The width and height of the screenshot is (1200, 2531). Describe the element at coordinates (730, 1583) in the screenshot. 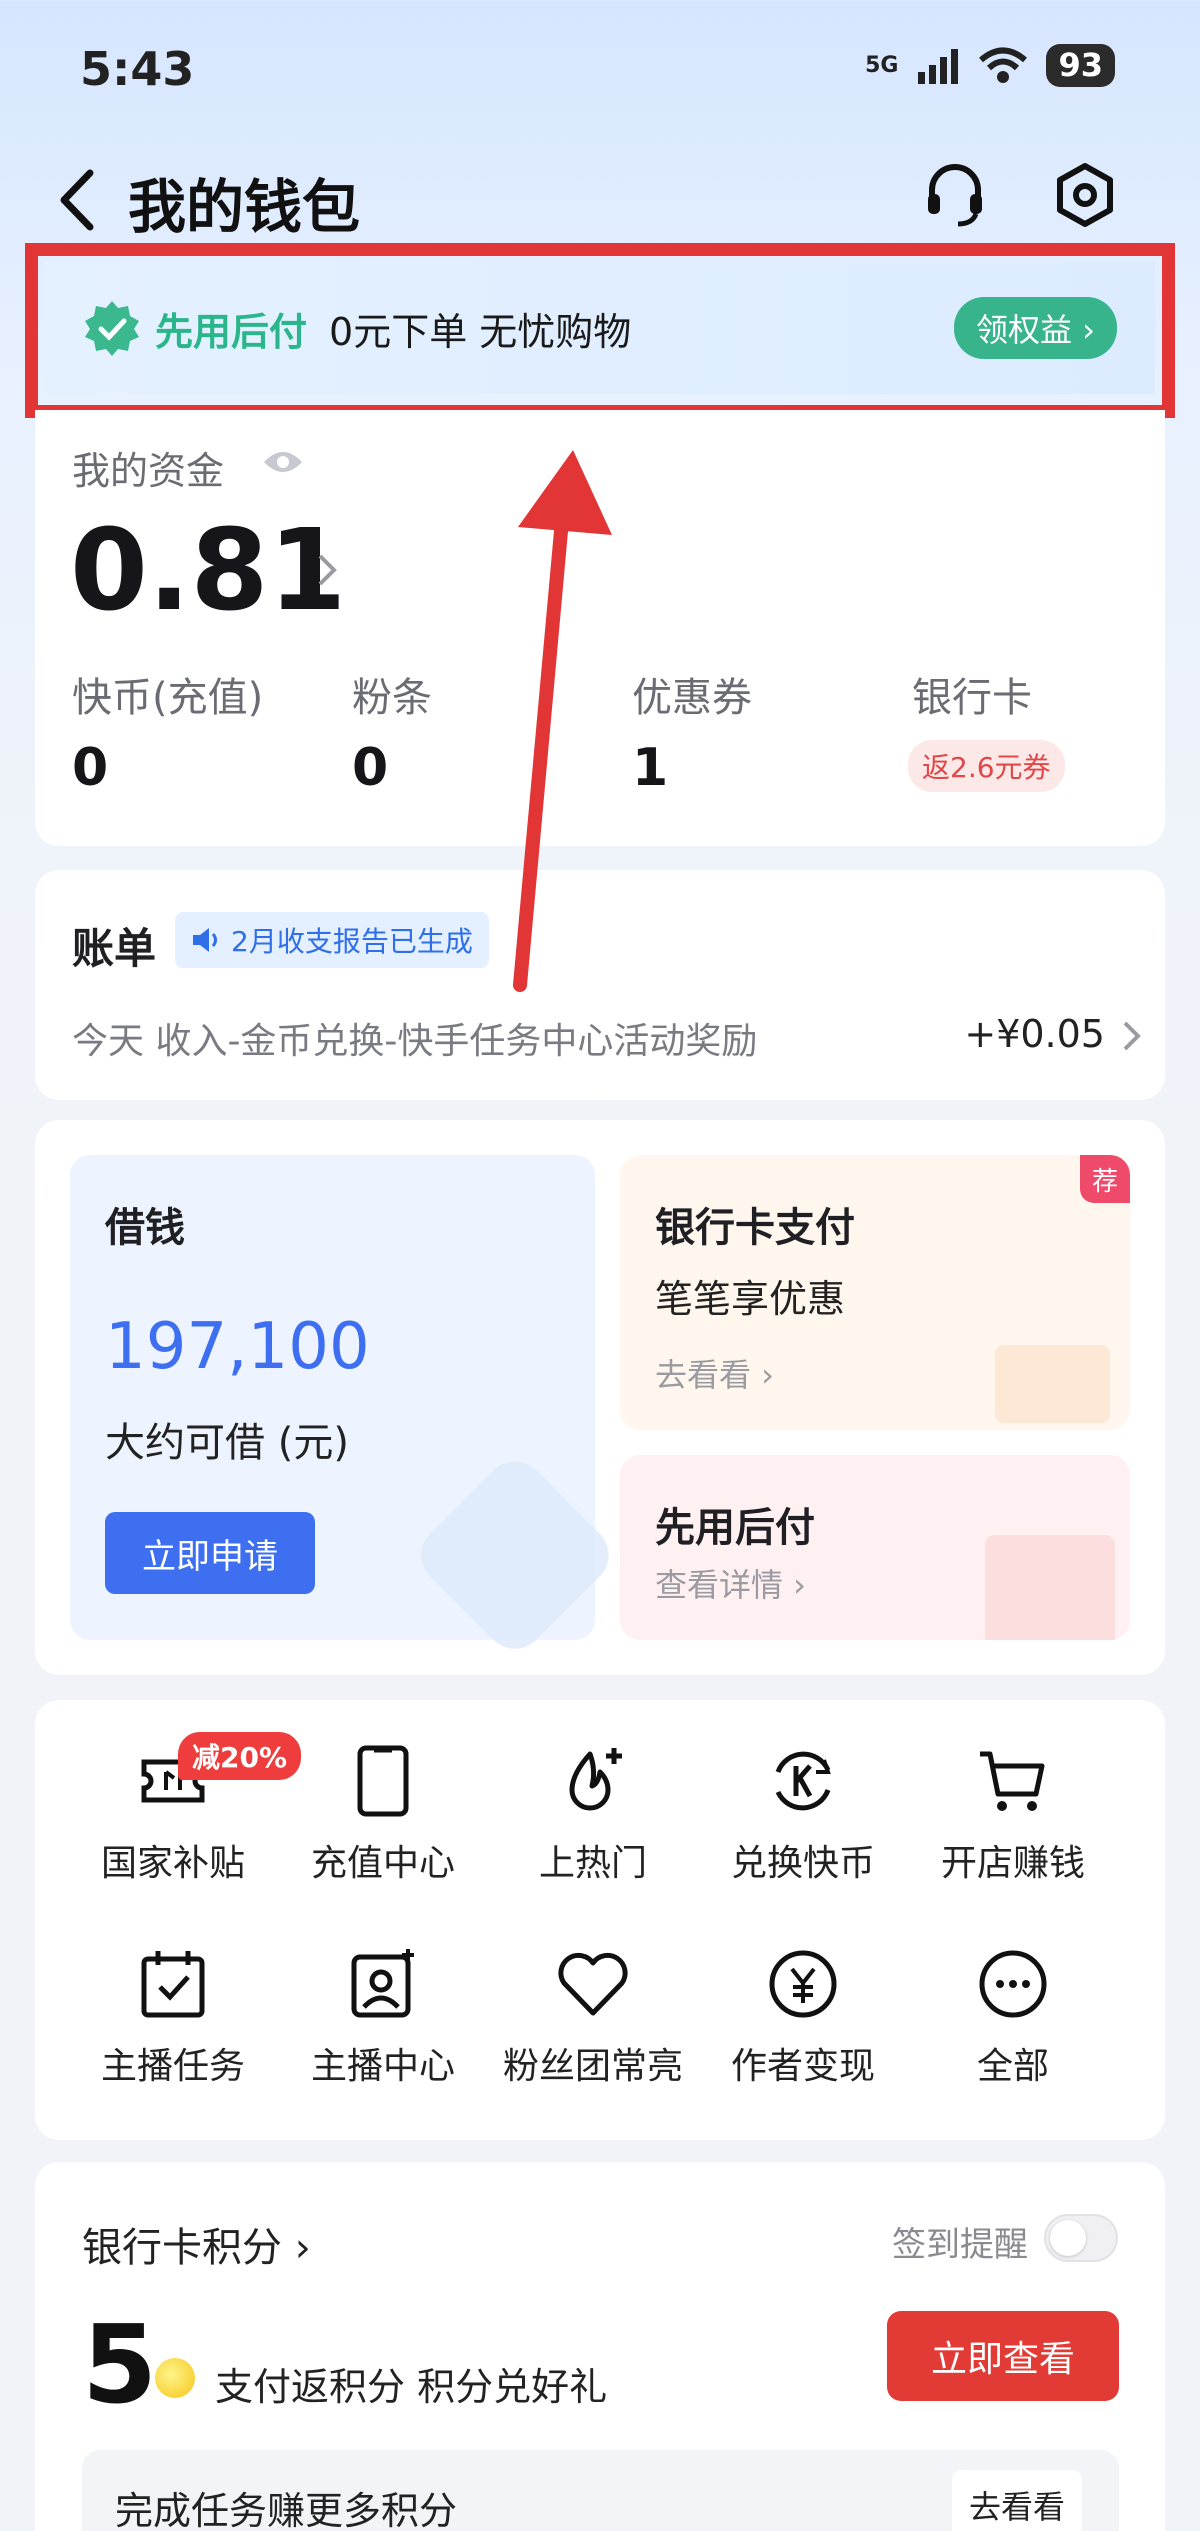

I see `bnpl-details-link: 查看详情 ›` at that location.